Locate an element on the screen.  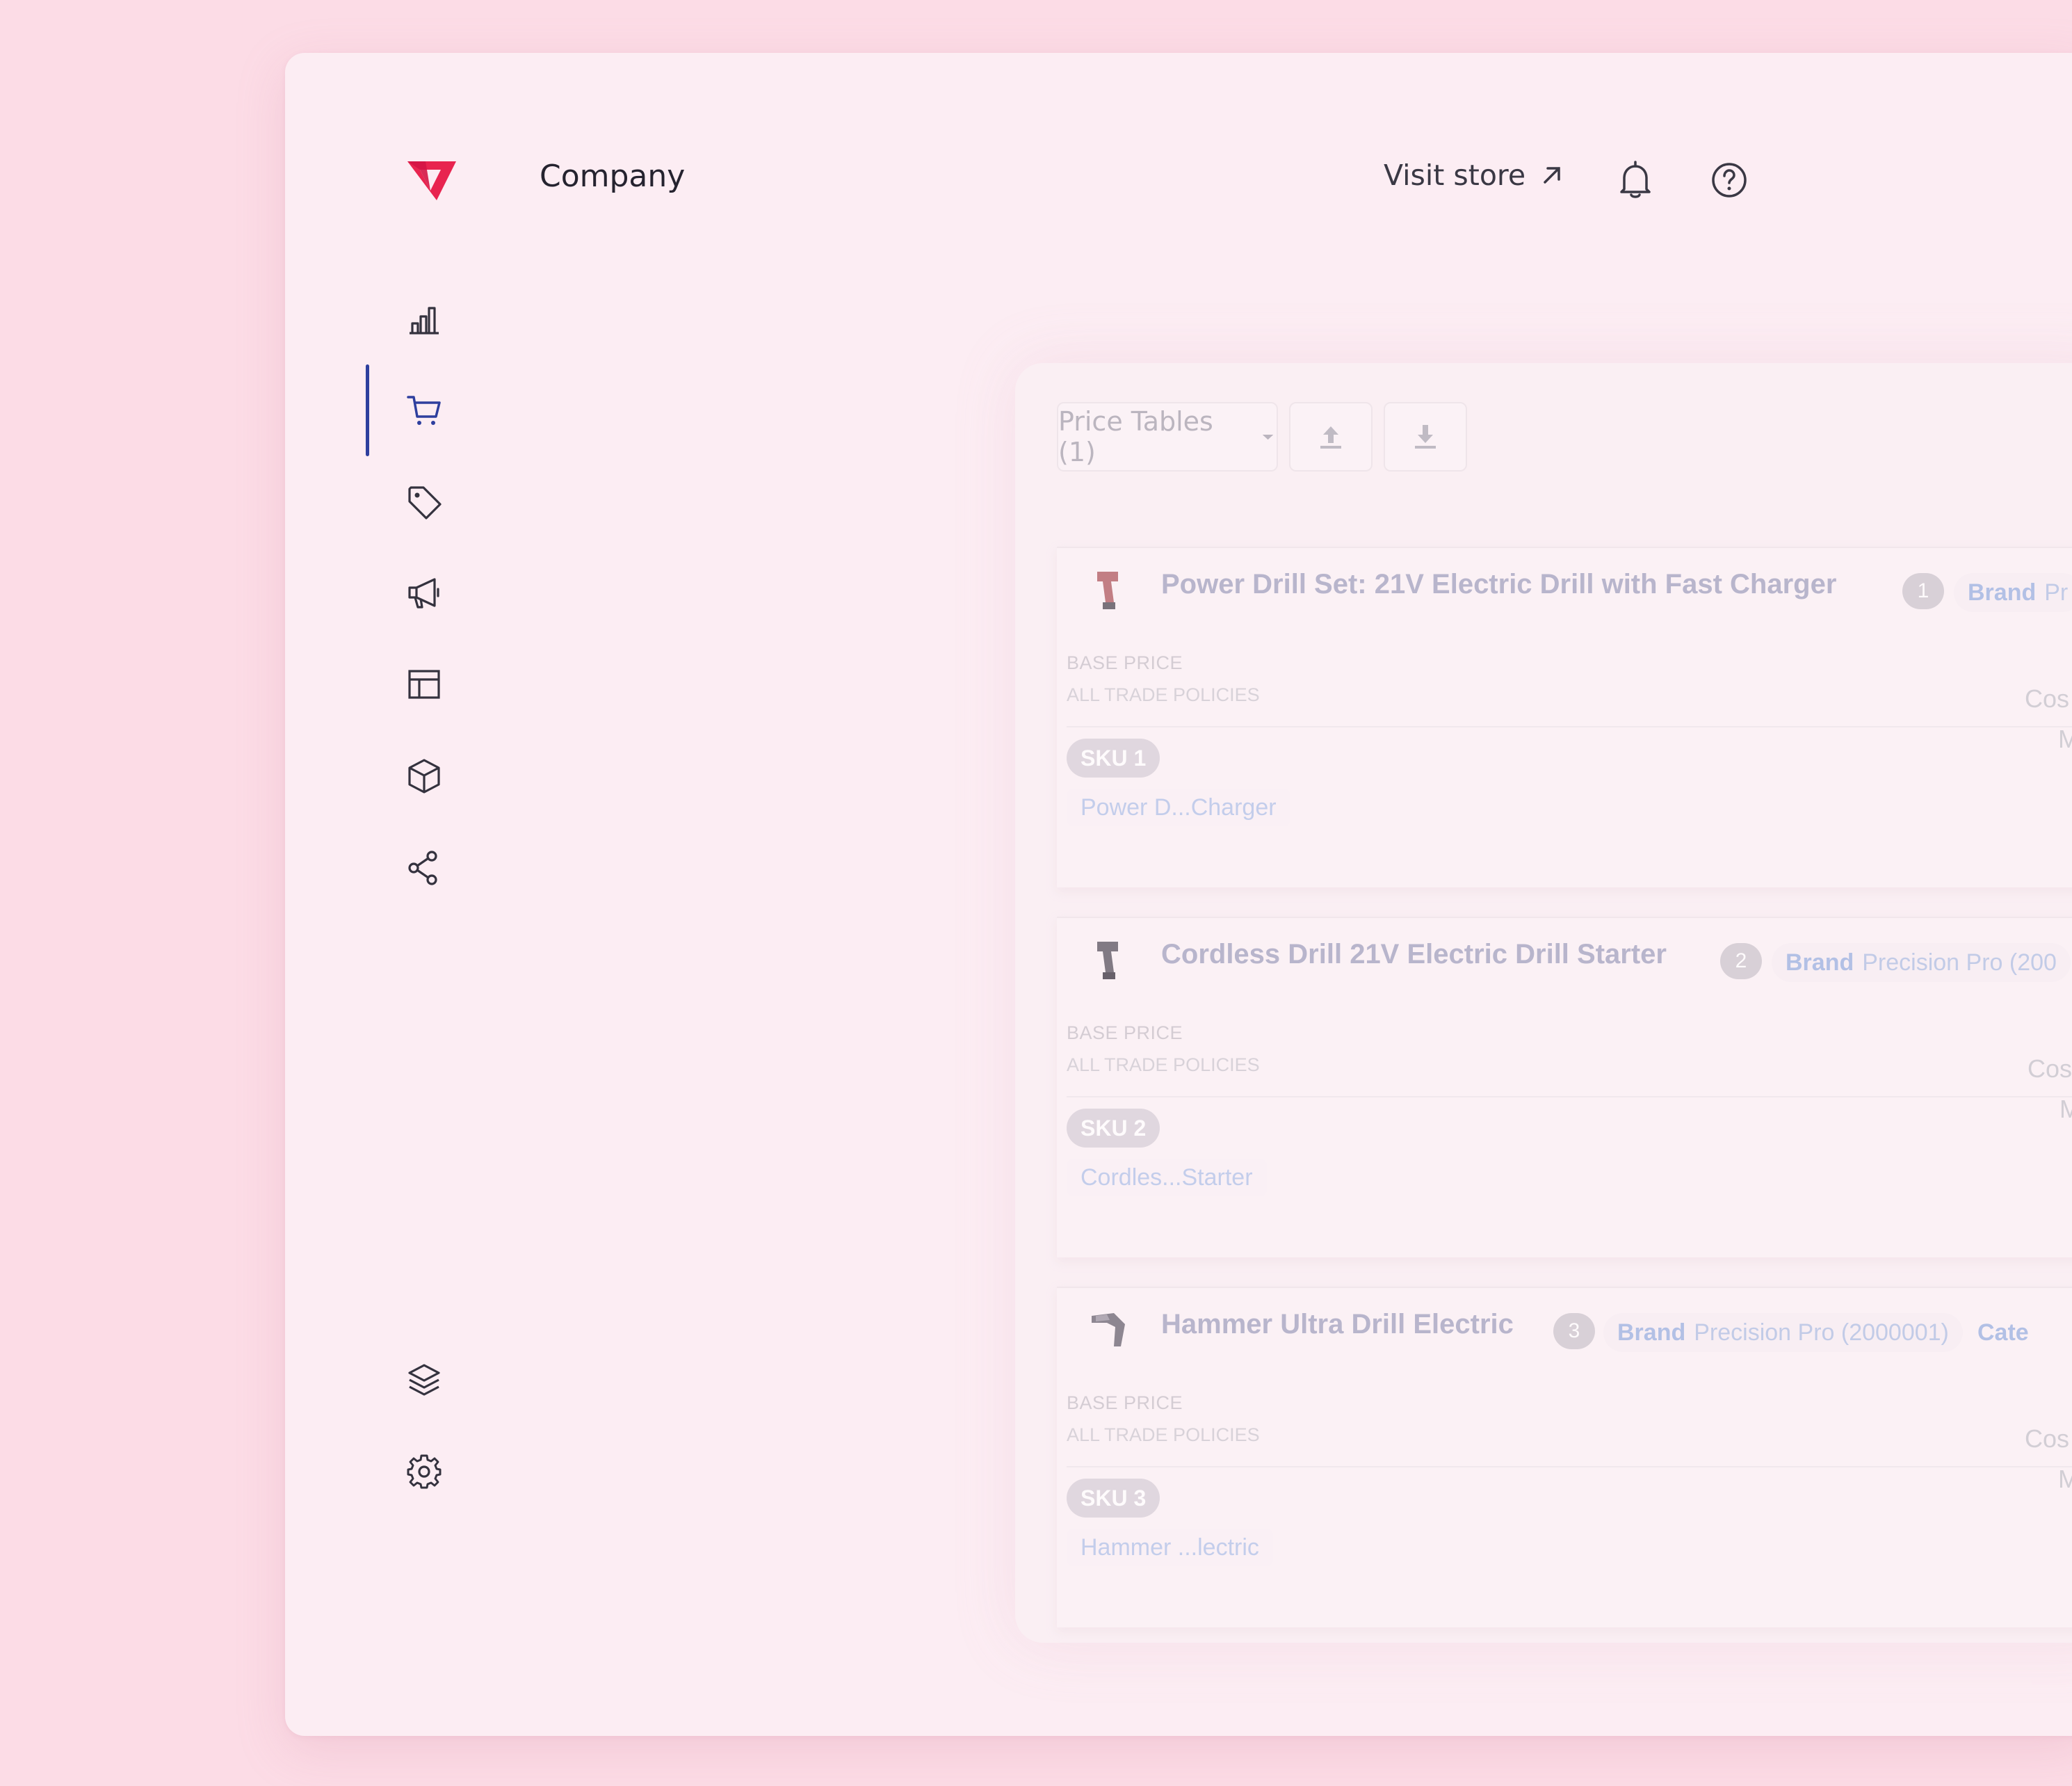
chevron-down-icon is located at coordinates (1268, 437).